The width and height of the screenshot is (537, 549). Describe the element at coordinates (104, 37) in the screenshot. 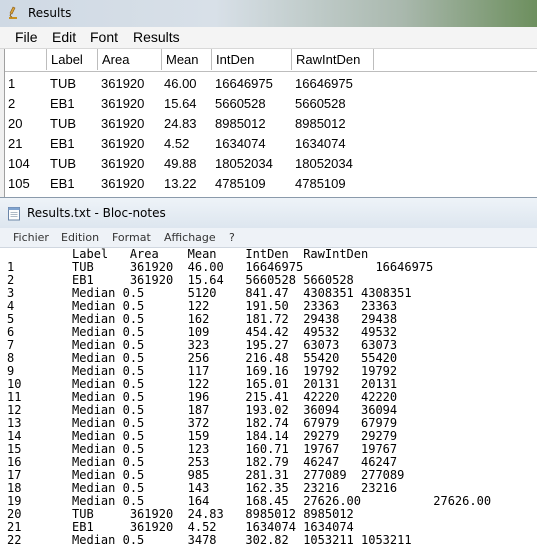

I see `menu-font: Font` at that location.